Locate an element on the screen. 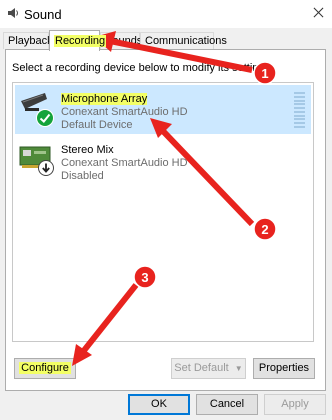 This screenshot has width=332, height=420. speaker-icon is located at coordinates (13, 13).